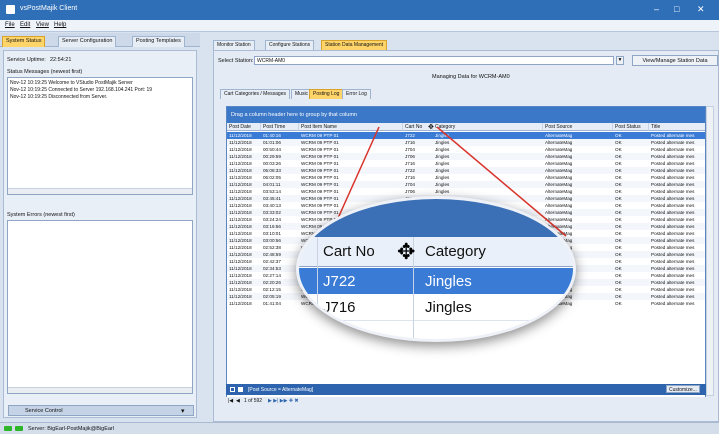 This screenshot has height=434, width=719. What do you see at coordinates (87, 41) in the screenshot?
I see `tab-server-configuration: Server Configuration` at bounding box center [87, 41].